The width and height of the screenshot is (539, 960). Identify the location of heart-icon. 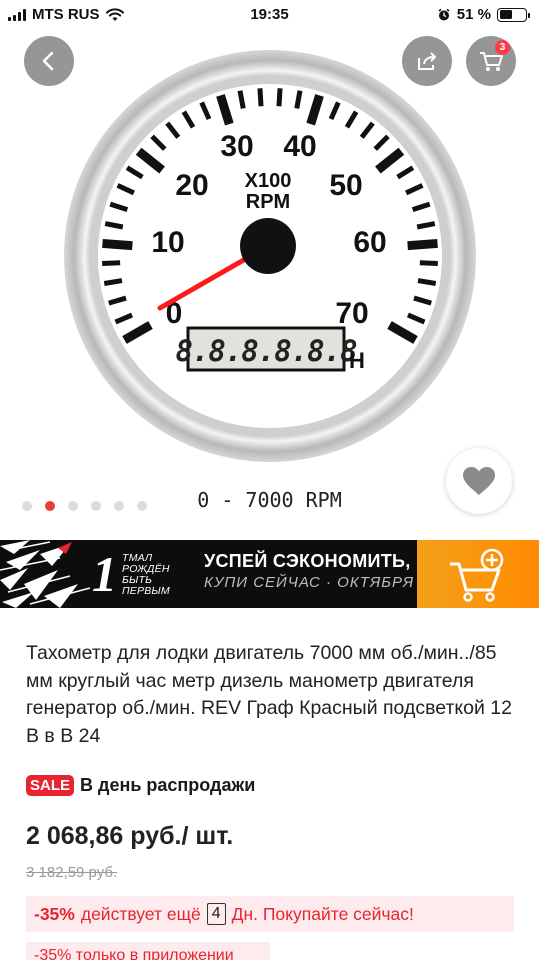
(479, 481).